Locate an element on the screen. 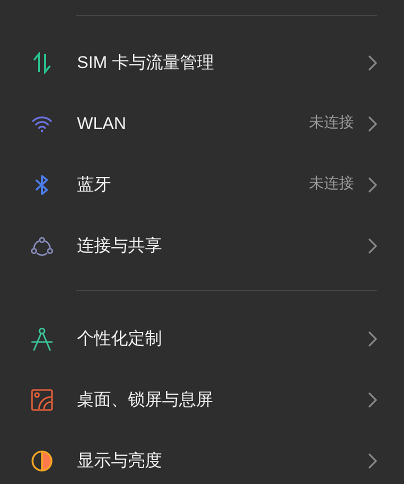 This screenshot has width=404, height=484. item-label: SIM 卡与流量管理 is located at coordinates (145, 63).